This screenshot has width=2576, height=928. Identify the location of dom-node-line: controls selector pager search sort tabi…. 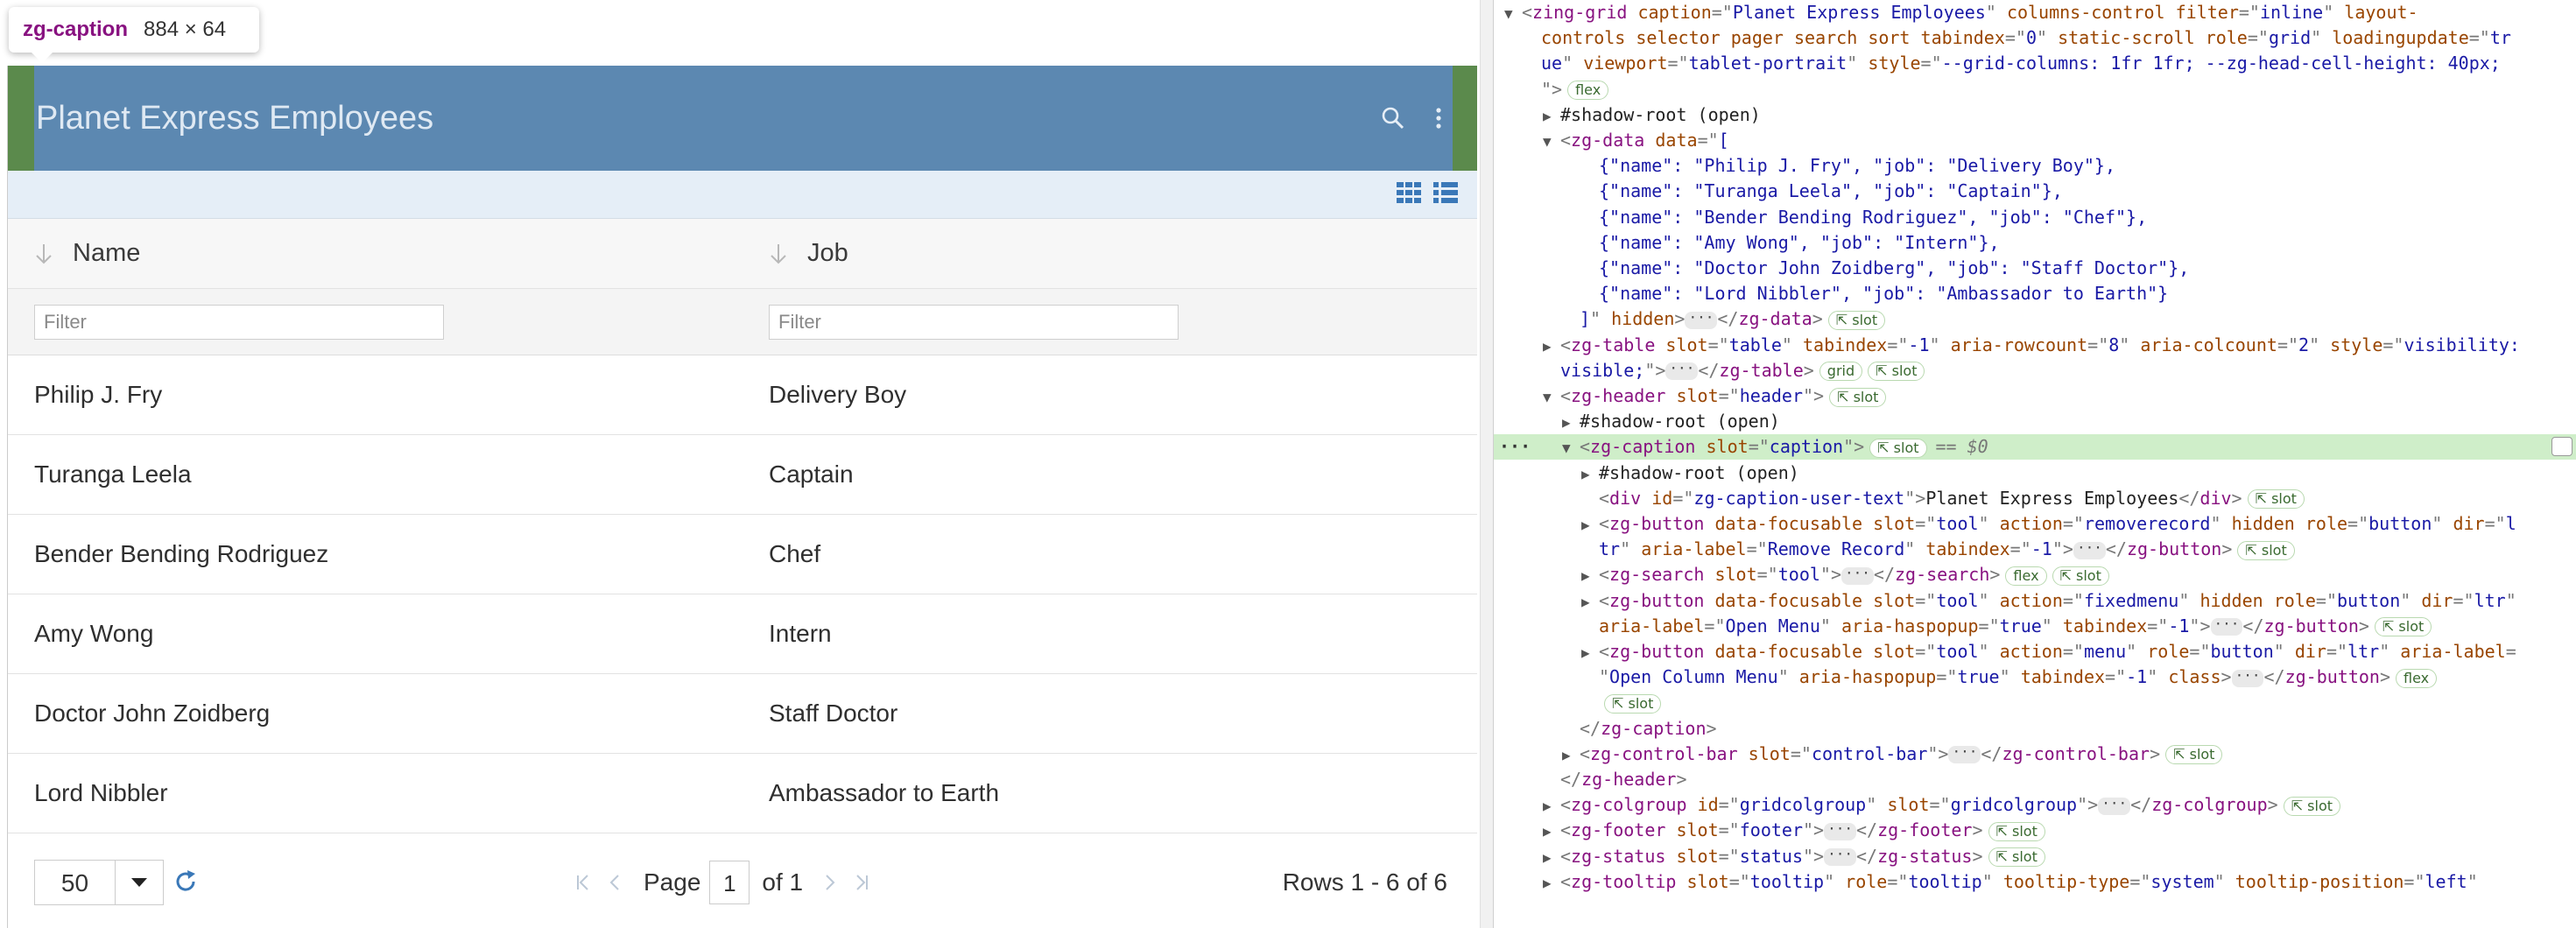
(2035, 38).